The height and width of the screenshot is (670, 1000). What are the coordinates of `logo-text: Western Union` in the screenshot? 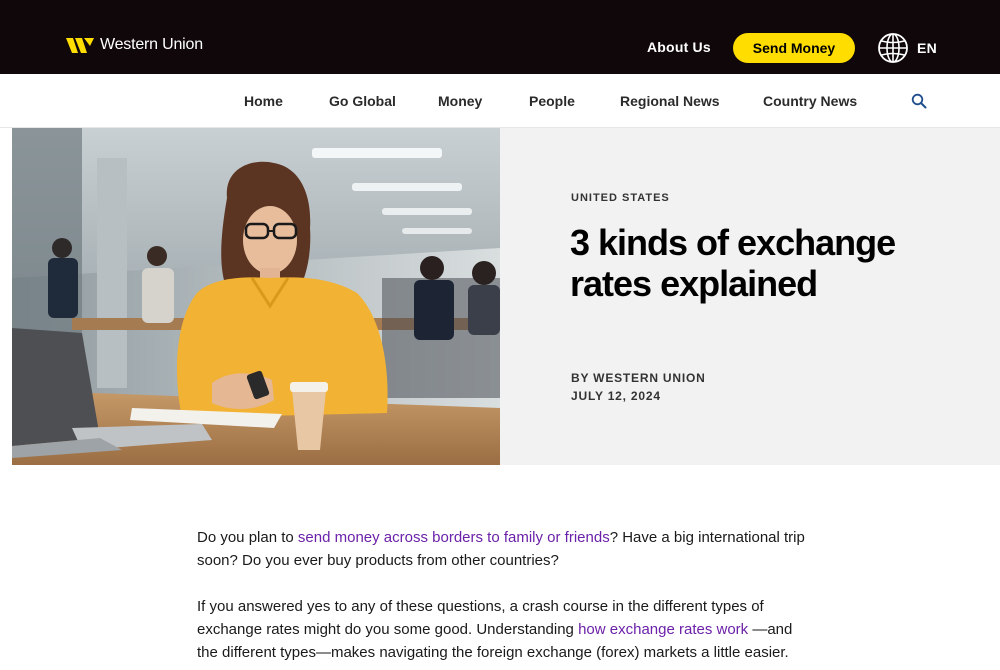 It's located at (151, 44).